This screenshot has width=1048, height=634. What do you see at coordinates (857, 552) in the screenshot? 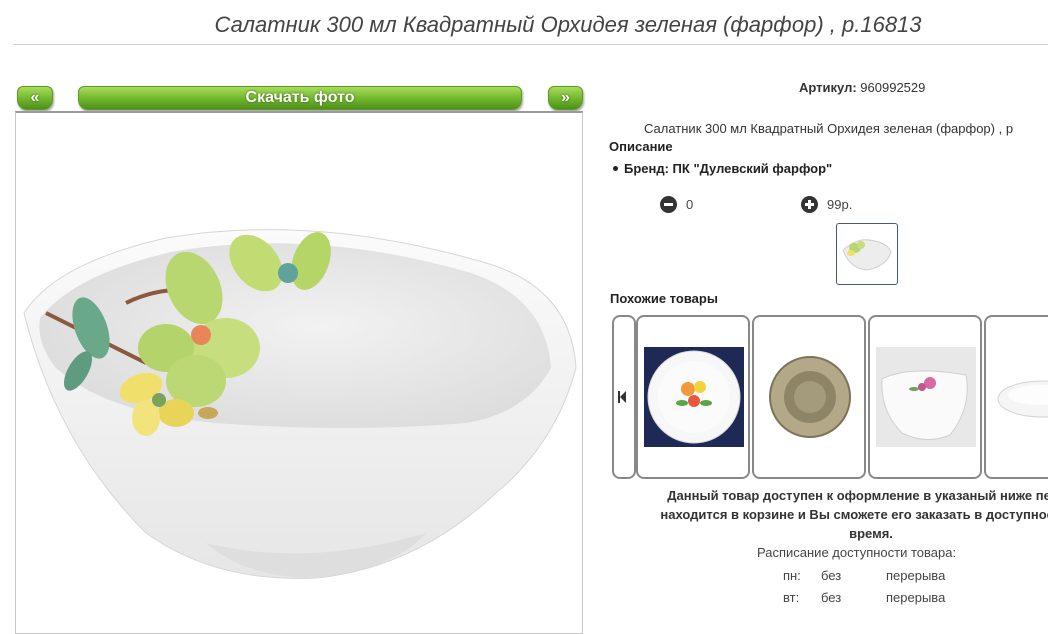
I see `schedule-heading: Расписание доступности товара:` at bounding box center [857, 552].